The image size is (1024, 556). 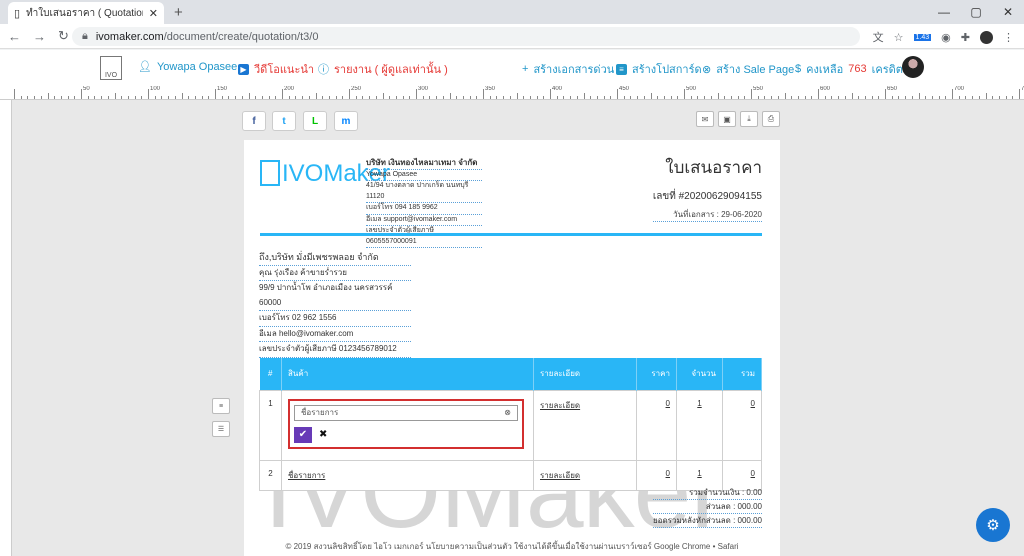 I want to click on reload-icon: ↻, so click(x=63, y=36).